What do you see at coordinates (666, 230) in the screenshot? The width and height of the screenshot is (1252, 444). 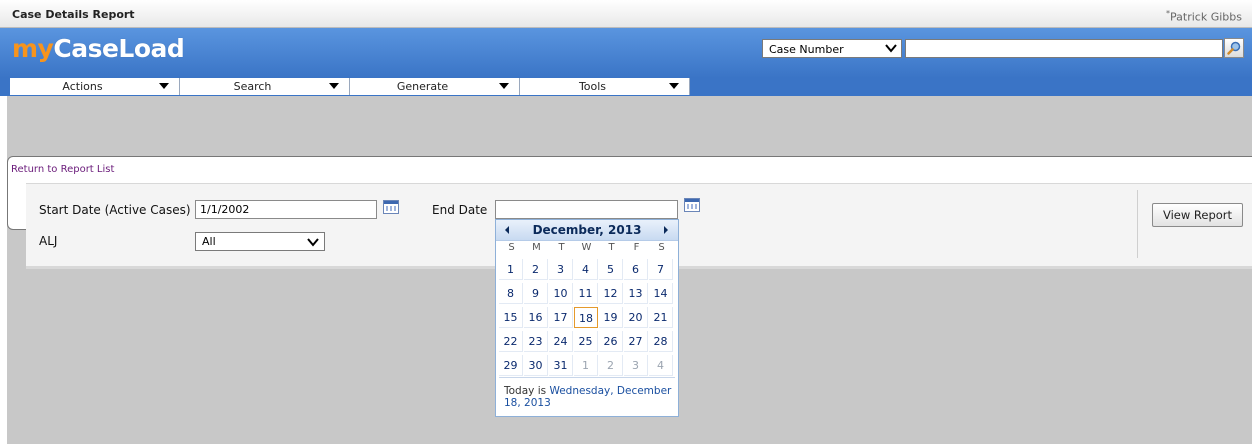 I see `next-month-icon` at bounding box center [666, 230].